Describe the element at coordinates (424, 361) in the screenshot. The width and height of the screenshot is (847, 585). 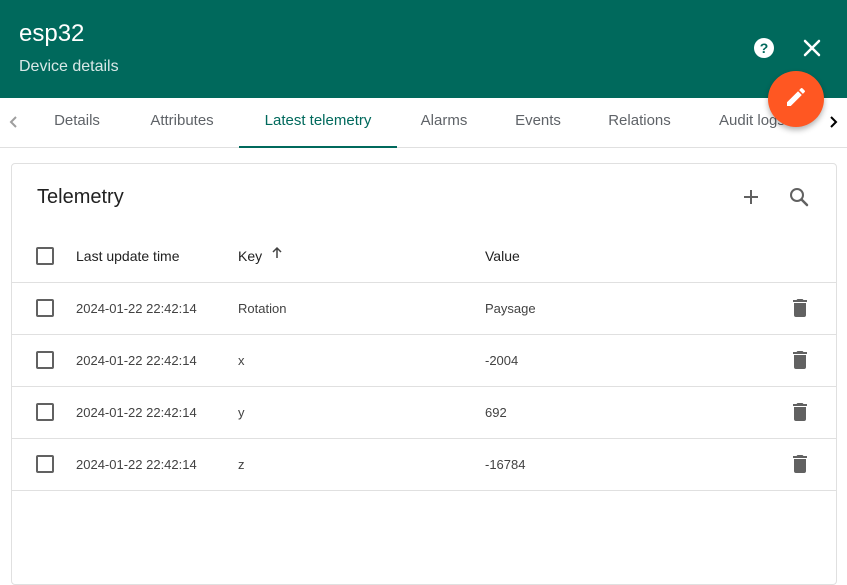
I see `table-row: 2024-01-22 22:42:14 x -2004` at that location.